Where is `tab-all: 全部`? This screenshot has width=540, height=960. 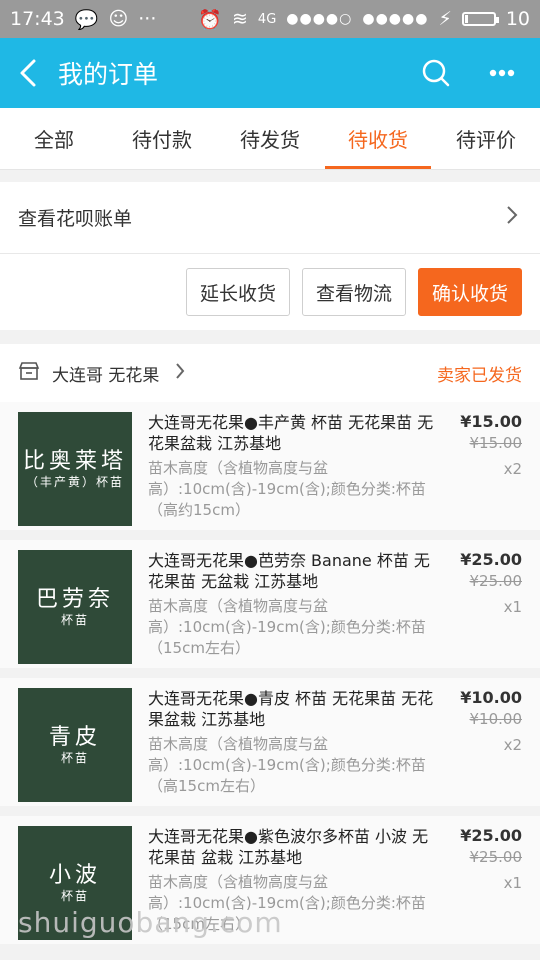 tab-all: 全部 is located at coordinates (54, 138).